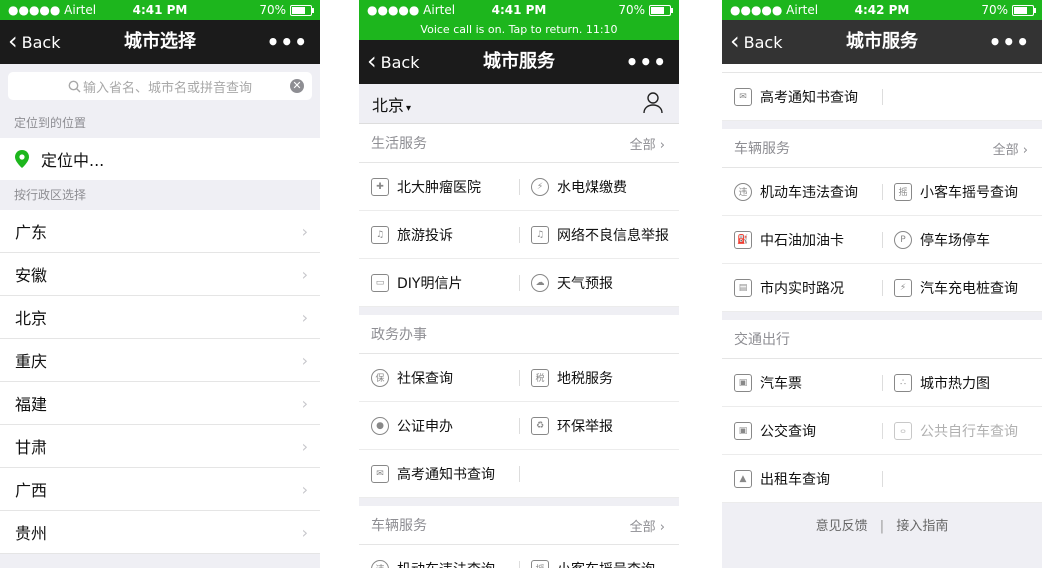 This screenshot has height=568, width=1043. What do you see at coordinates (439, 186) in the screenshot?
I see `service-item: ✚ 北大肿瘤医院` at bounding box center [439, 186].